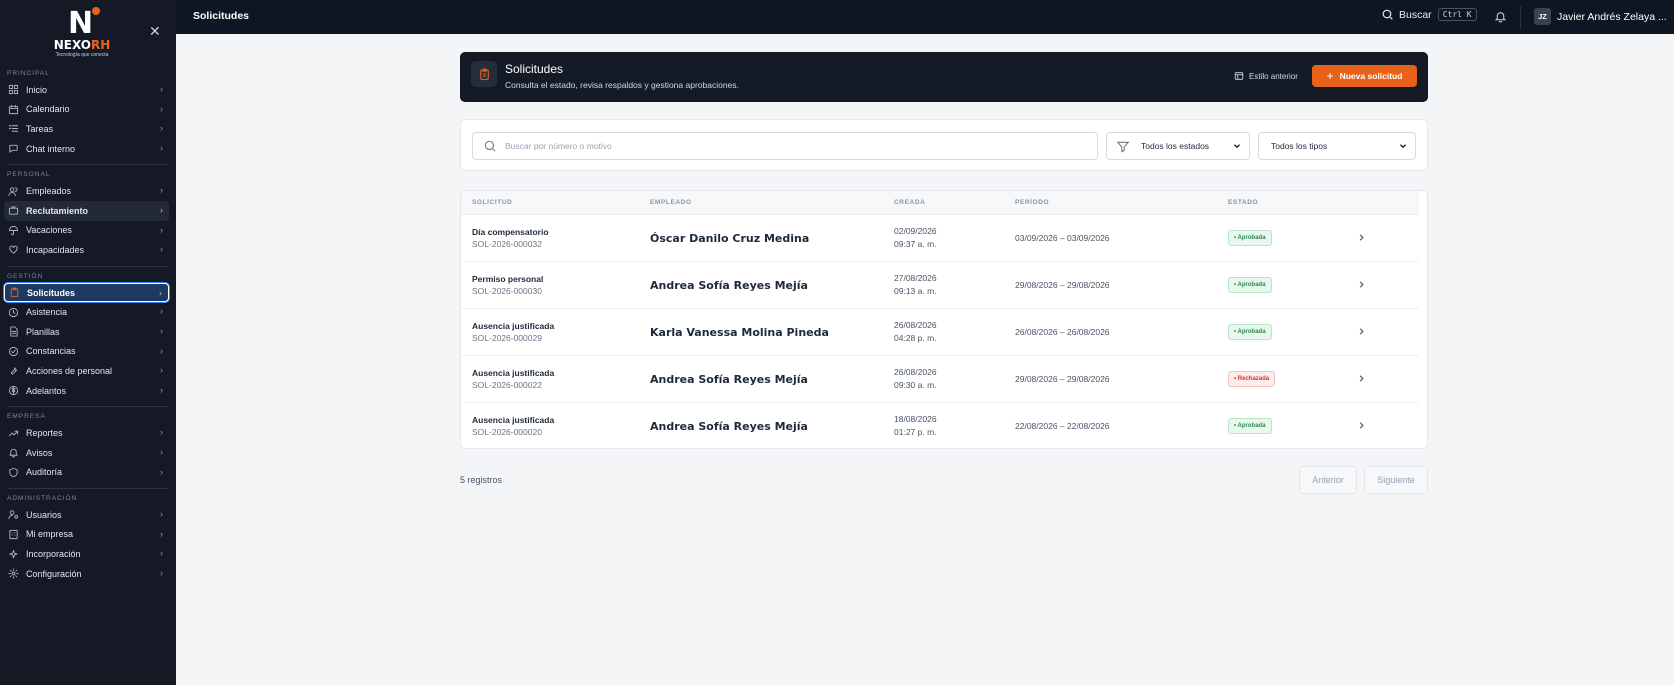 Image resolution: width=1674 pixels, height=685 pixels. What do you see at coordinates (86, 352) in the screenshot?
I see `sidebar-item-constancias: Constancias ›` at bounding box center [86, 352].